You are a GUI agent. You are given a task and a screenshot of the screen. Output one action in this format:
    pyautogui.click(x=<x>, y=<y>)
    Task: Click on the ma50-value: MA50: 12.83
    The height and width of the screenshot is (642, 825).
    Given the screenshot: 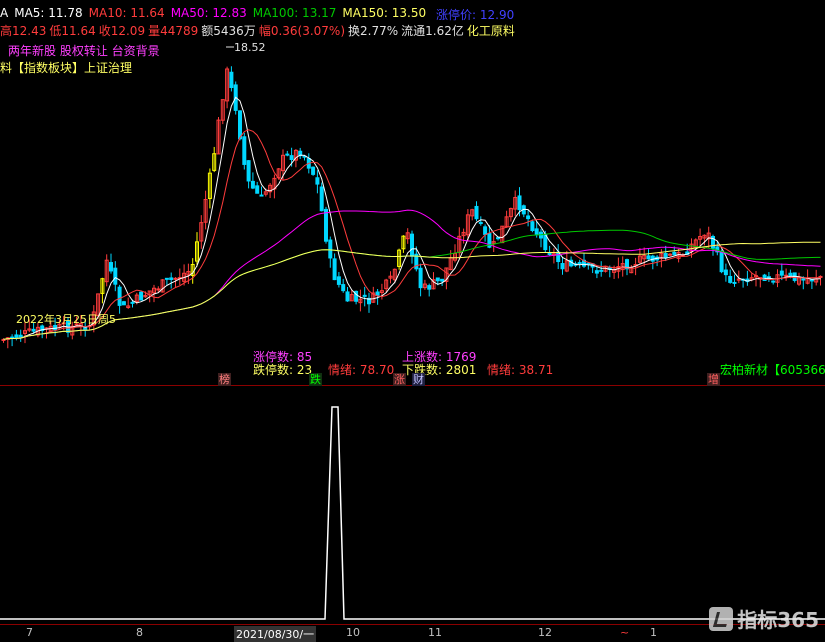 What is the action you would take?
    pyautogui.click(x=208, y=13)
    